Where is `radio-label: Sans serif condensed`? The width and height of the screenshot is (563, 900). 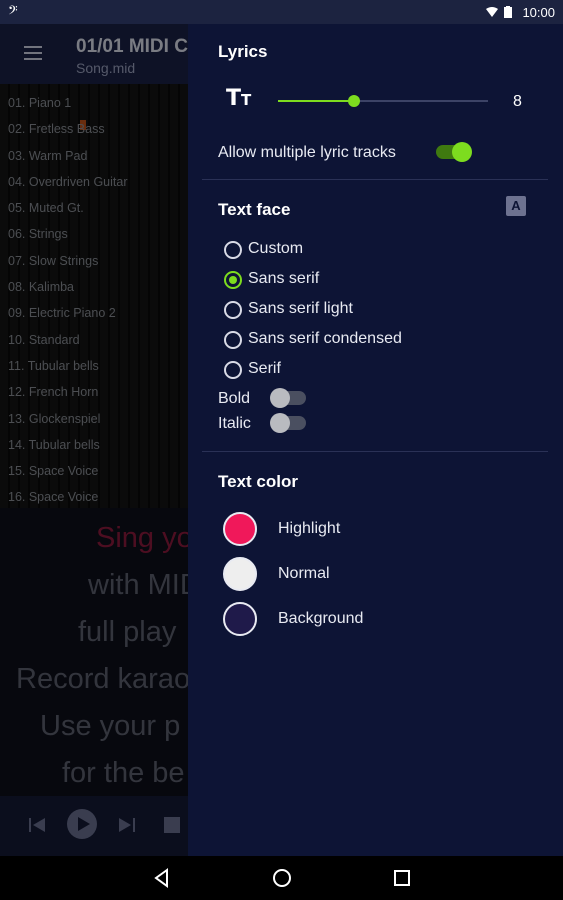 radio-label: Sans serif condensed is located at coordinates (325, 339).